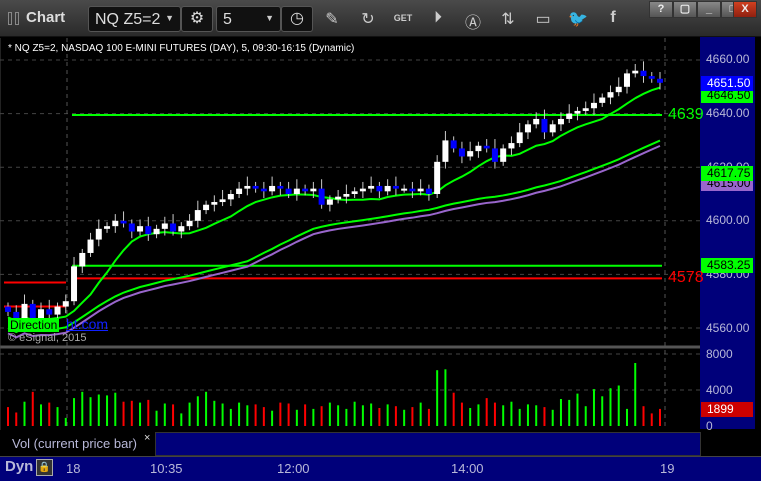 The height and width of the screenshot is (481, 761). Describe the element at coordinates (34, 325) in the screenshot. I see `watermark: Direction` at that location.